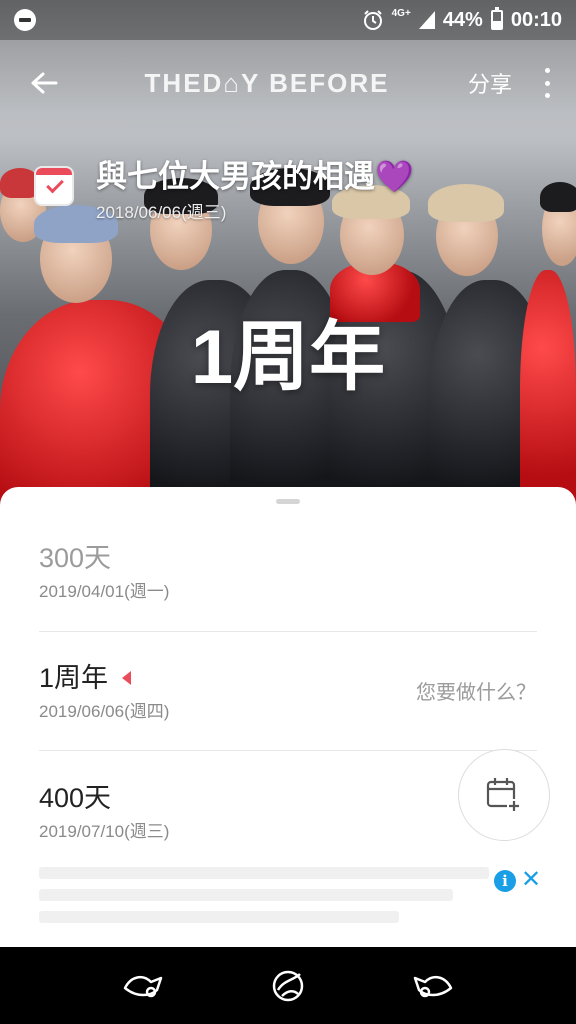 The height and width of the screenshot is (1024, 576). Describe the element at coordinates (288, 558) in the screenshot. I see `milestone-title: 300天` at that location.